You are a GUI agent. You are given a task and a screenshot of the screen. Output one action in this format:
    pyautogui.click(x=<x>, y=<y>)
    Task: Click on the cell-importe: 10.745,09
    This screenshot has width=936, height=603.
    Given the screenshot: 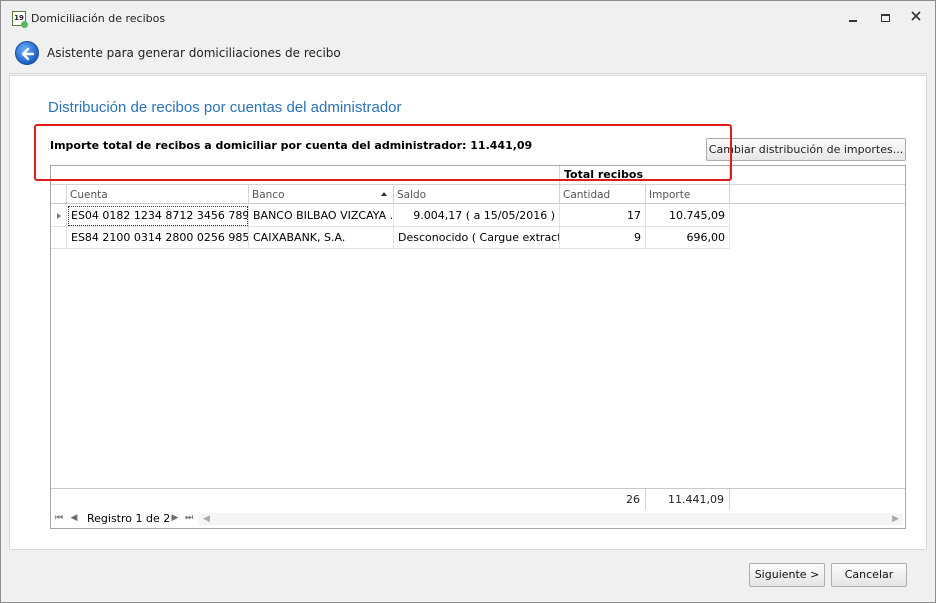 What is the action you would take?
    pyautogui.click(x=688, y=216)
    